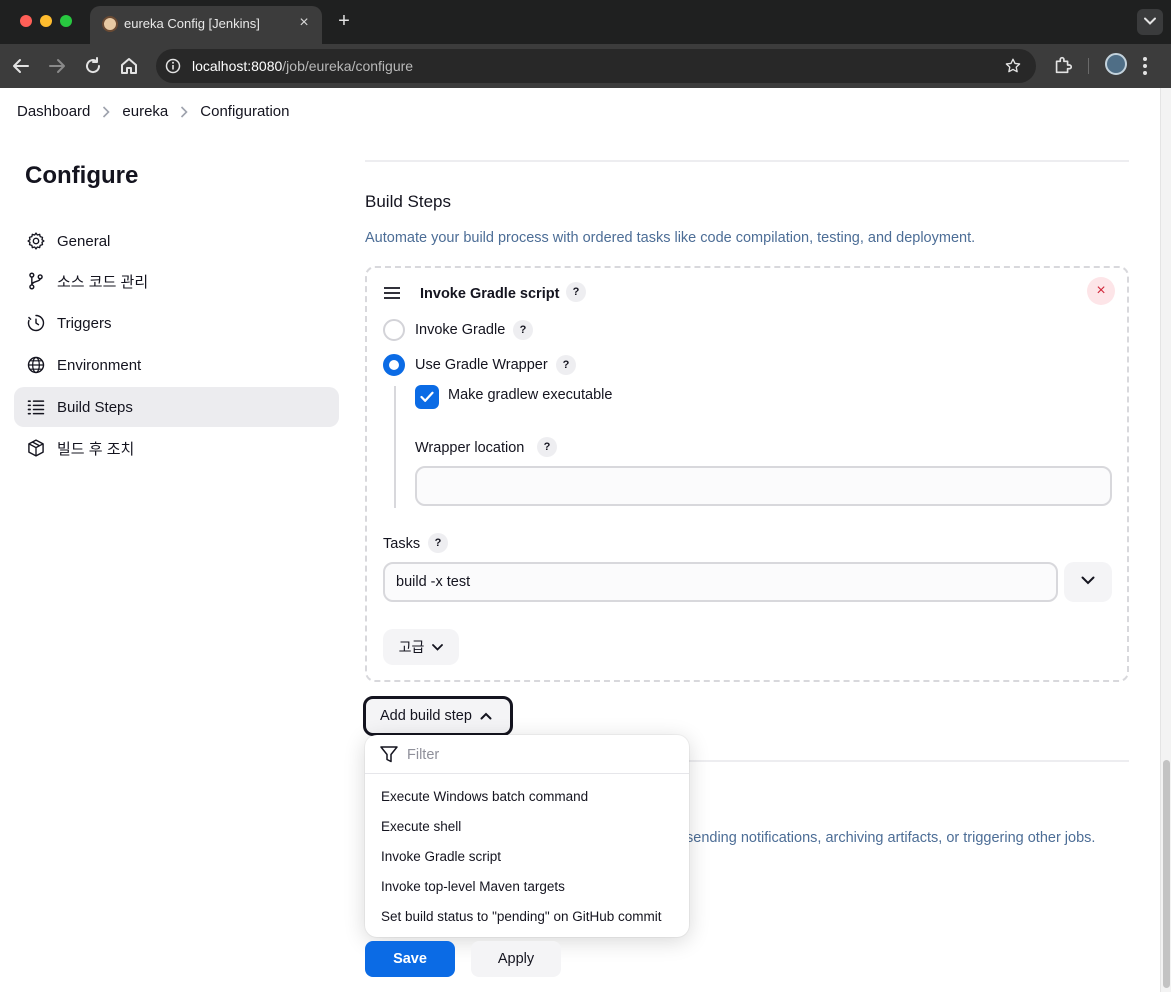 This screenshot has height=992, width=1171. I want to click on tab-title: eureka Config [Jenkins], so click(192, 23).